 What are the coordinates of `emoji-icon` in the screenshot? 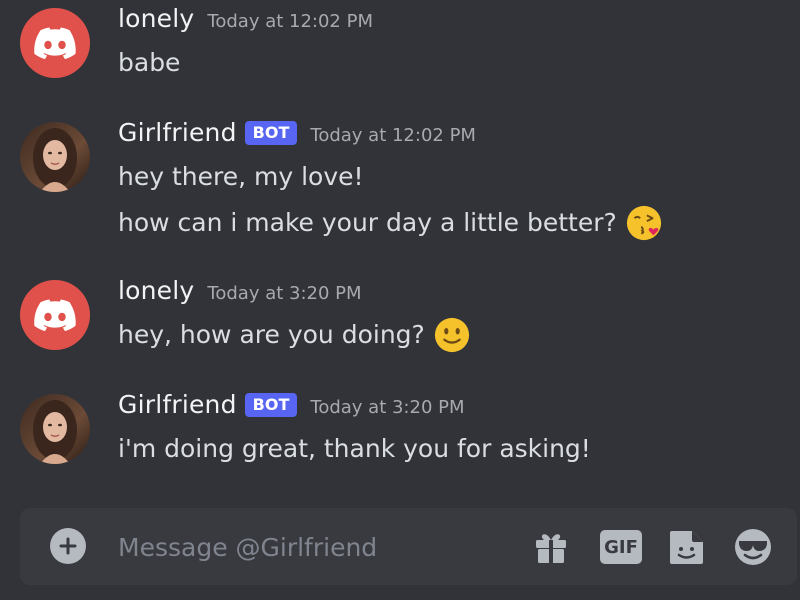 It's located at (753, 547).